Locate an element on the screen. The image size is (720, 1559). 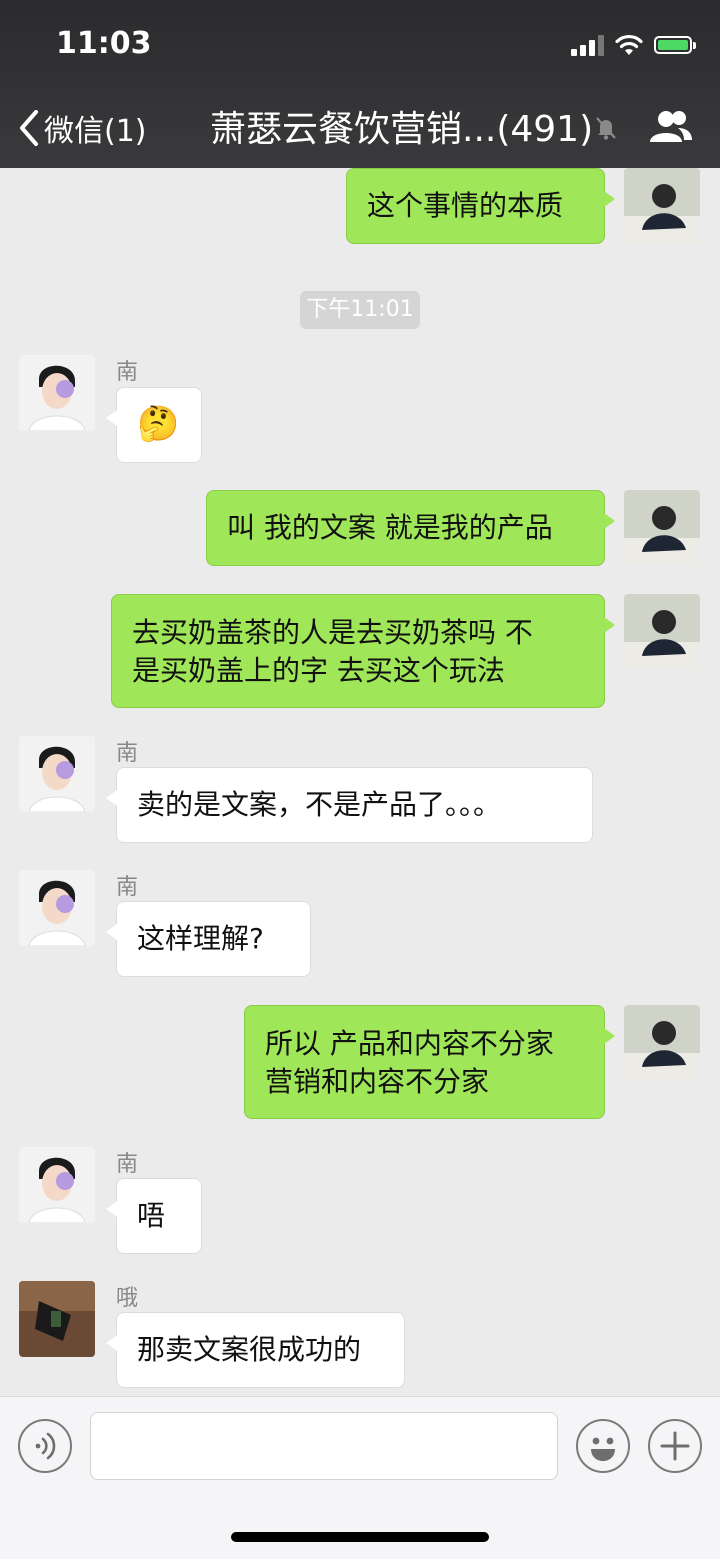
message-timestamp: 下午11:01 is located at coordinates (360, 310).